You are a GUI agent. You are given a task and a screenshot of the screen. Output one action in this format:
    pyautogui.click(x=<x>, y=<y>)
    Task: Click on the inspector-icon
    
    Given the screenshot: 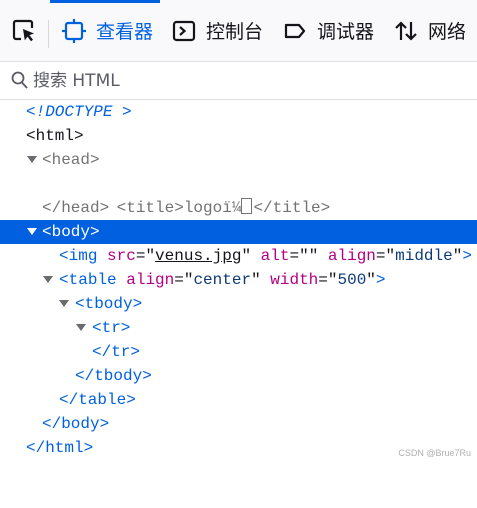 What is the action you would take?
    pyautogui.click(x=74, y=31)
    